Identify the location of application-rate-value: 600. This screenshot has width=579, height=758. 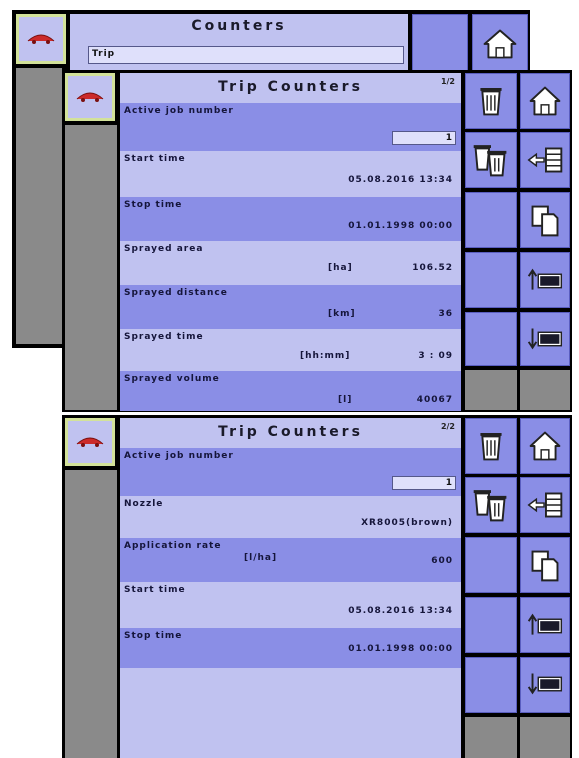
(442, 561).